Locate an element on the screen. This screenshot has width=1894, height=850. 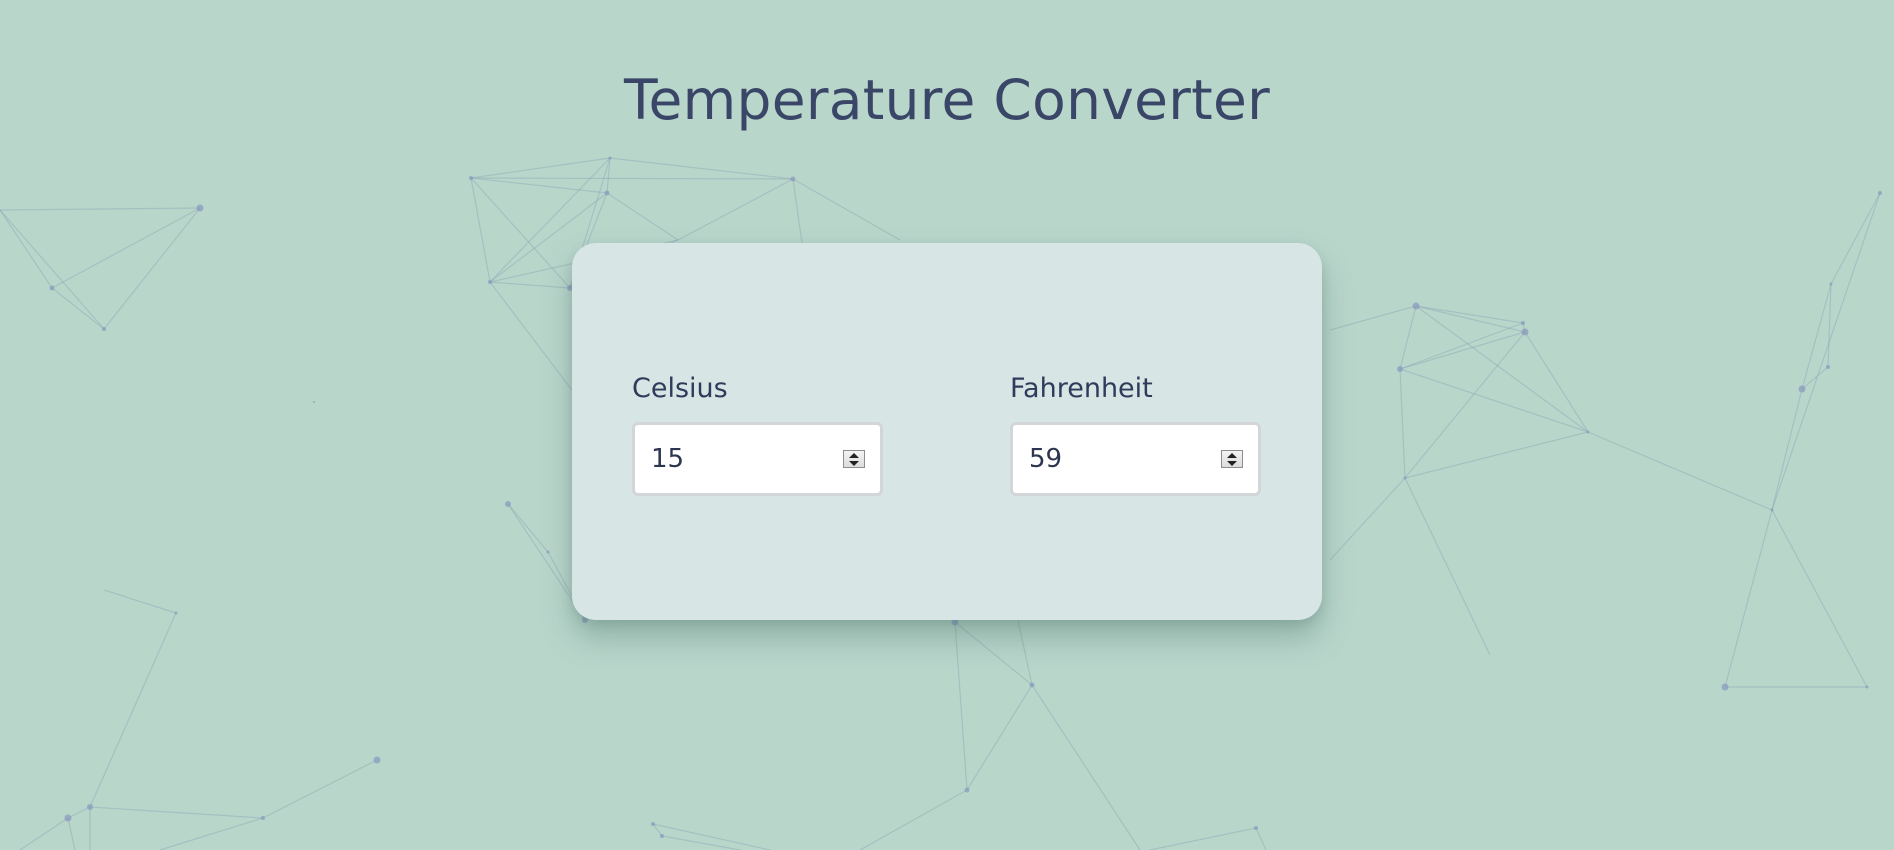
celsius-input is located at coordinates (735, 459).